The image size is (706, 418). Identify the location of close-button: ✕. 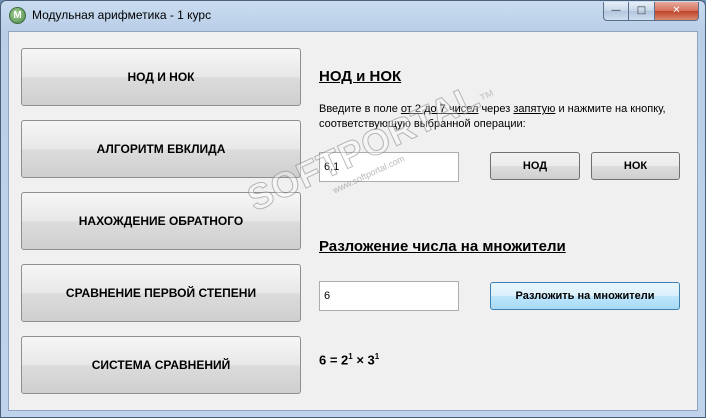
(677, 11).